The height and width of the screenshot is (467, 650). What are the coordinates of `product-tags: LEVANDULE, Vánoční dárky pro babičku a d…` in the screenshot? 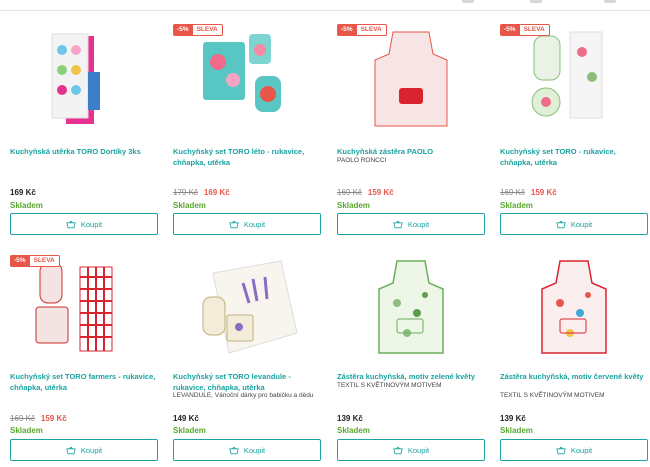 It's located at (243, 395).